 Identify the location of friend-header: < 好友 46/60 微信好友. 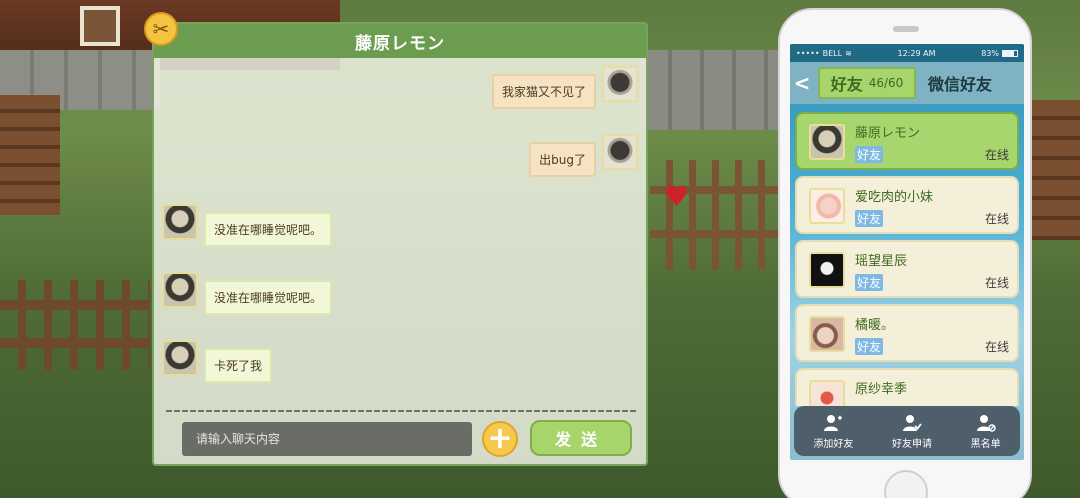
(907, 83).